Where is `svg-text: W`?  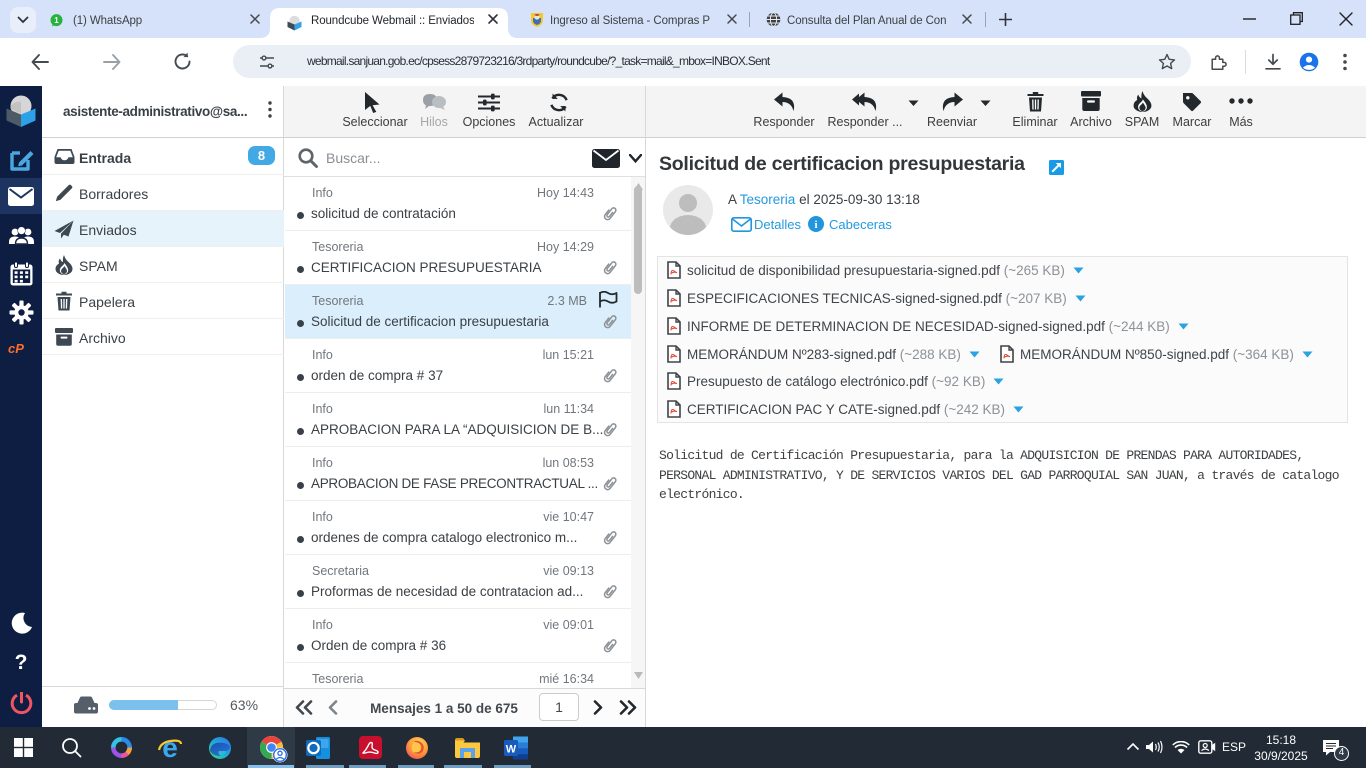
svg-text: W is located at coordinates (511, 750).